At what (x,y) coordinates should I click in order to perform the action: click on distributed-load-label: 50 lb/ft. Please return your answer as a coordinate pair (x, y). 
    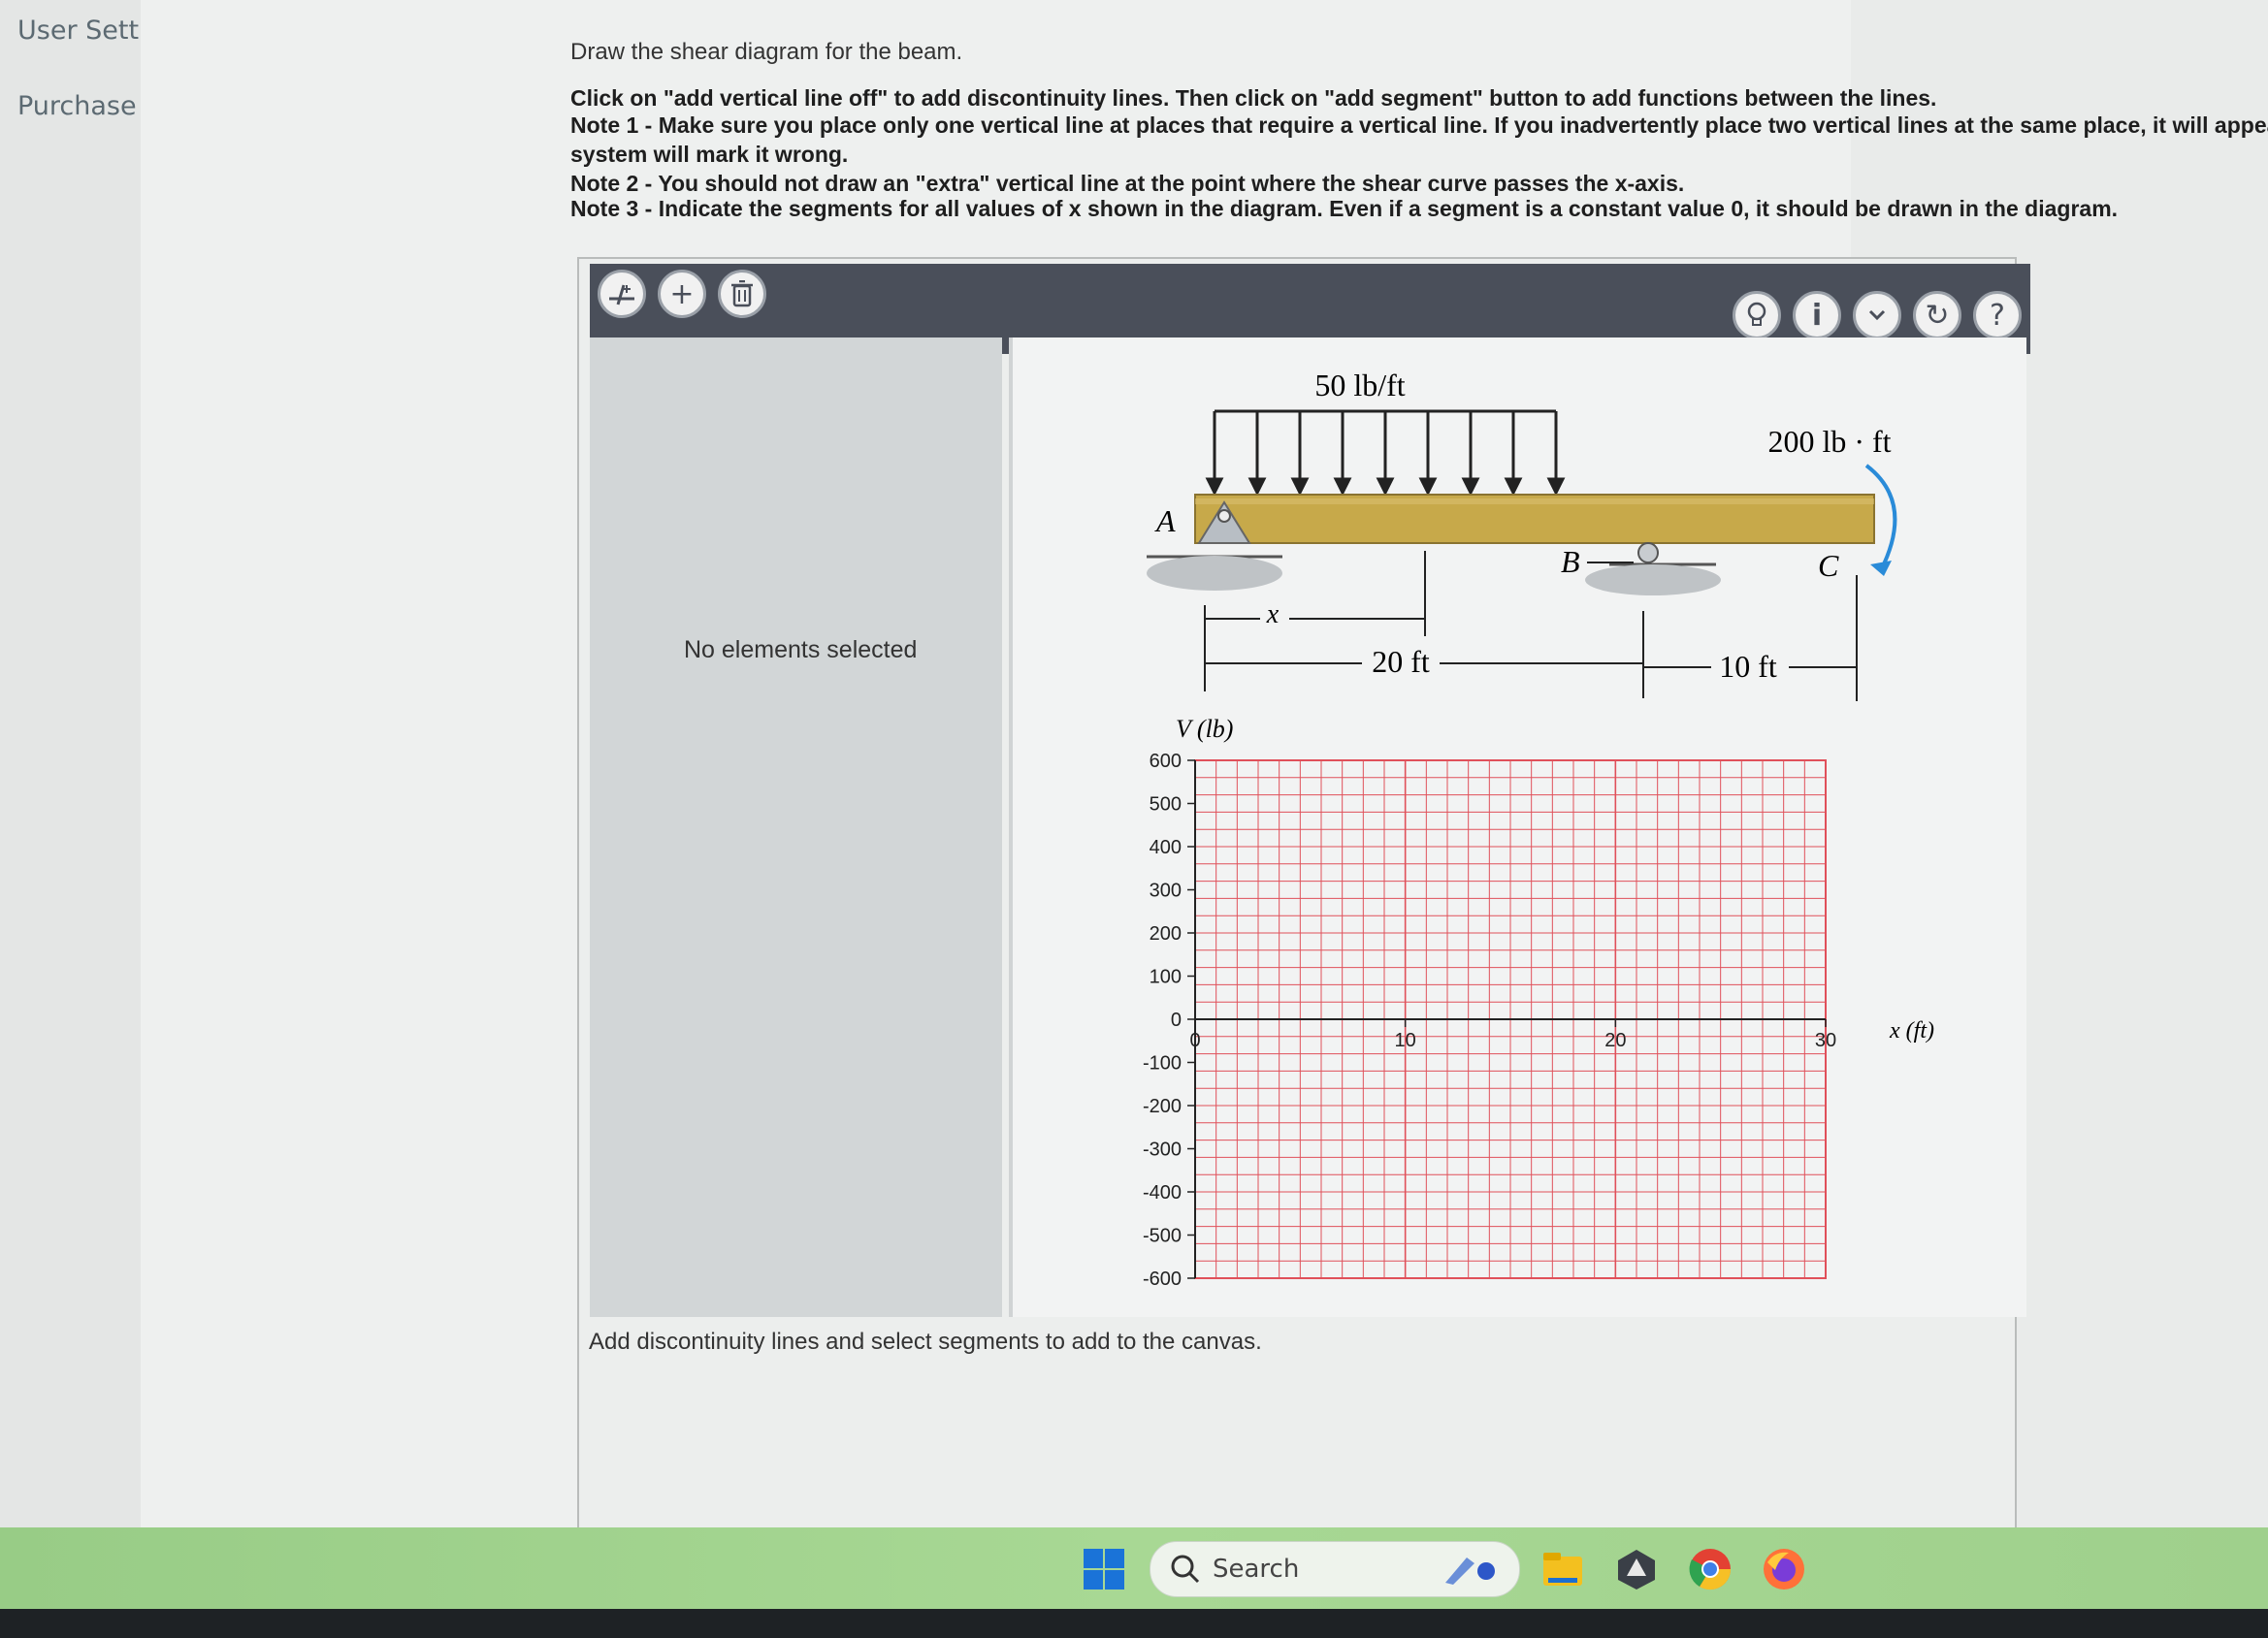
    Looking at the image, I should click on (1359, 385).